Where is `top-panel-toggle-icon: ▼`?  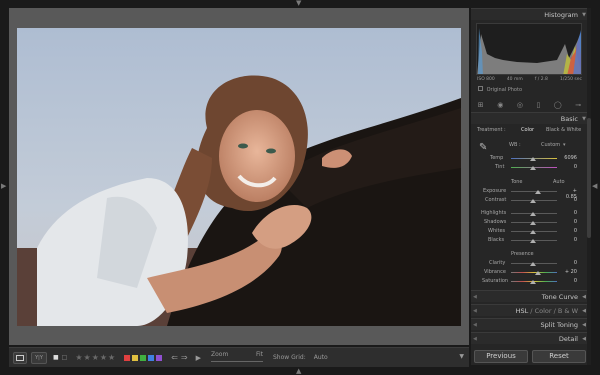
top-panel-toggle-icon: ▼ is located at coordinates (298, 3).